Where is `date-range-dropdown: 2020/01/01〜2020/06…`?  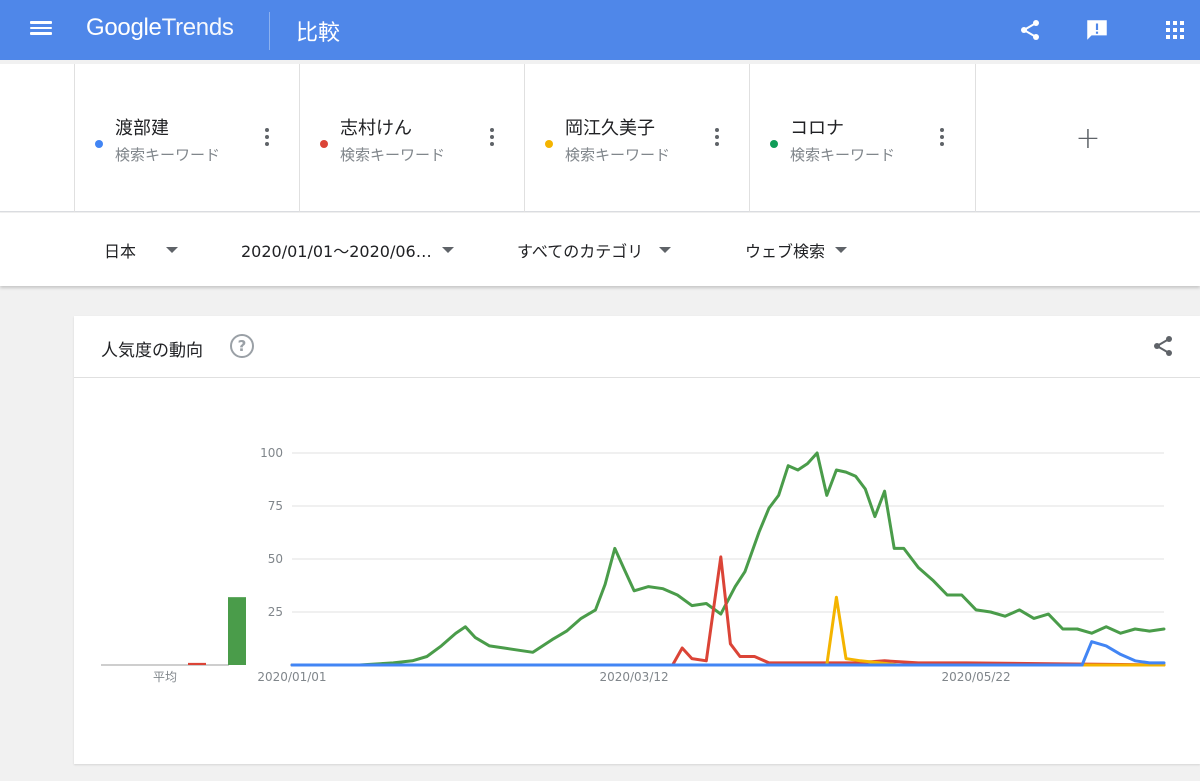 date-range-dropdown: 2020/01/01〜2020/06… is located at coordinates (347, 250).